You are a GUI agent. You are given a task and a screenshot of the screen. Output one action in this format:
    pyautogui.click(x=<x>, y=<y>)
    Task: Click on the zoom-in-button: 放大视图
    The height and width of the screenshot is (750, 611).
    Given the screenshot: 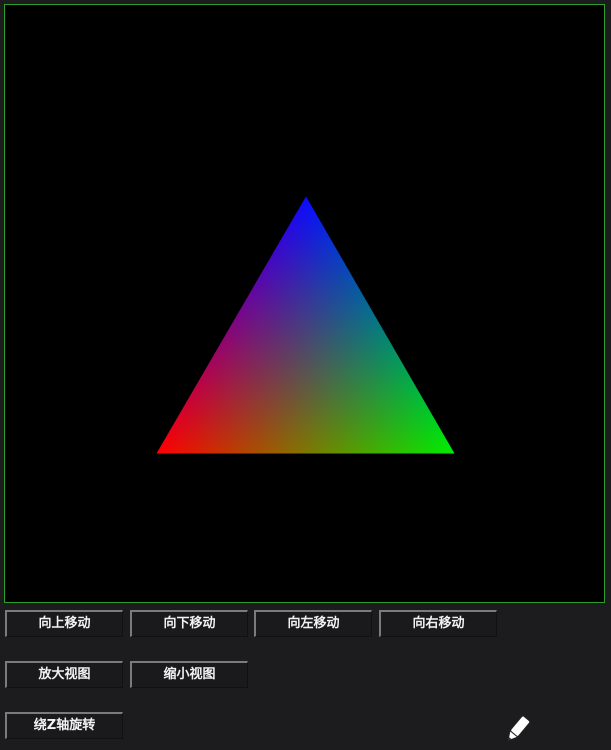 What is the action you would take?
    pyautogui.click(x=64, y=674)
    